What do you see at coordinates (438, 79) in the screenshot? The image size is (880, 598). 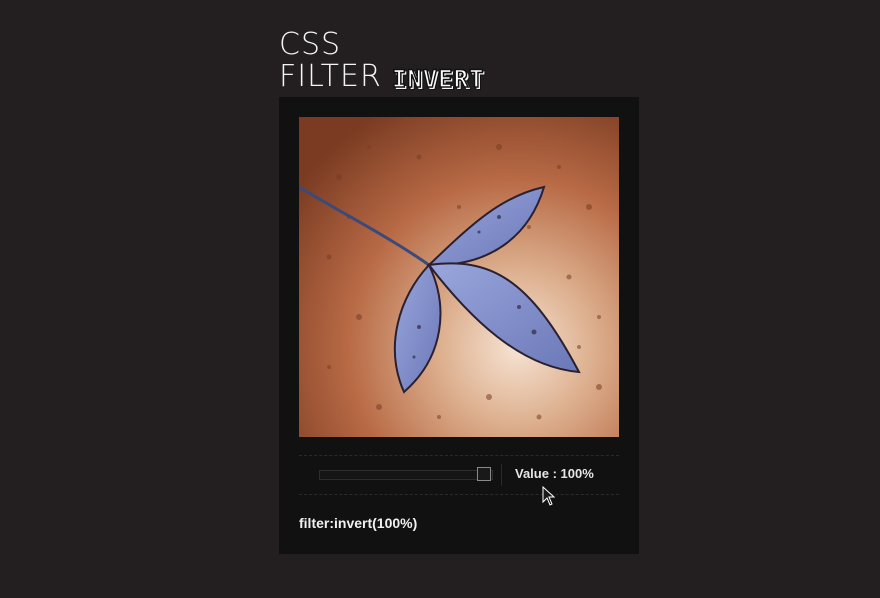 I see `title-invert: INVERT` at bounding box center [438, 79].